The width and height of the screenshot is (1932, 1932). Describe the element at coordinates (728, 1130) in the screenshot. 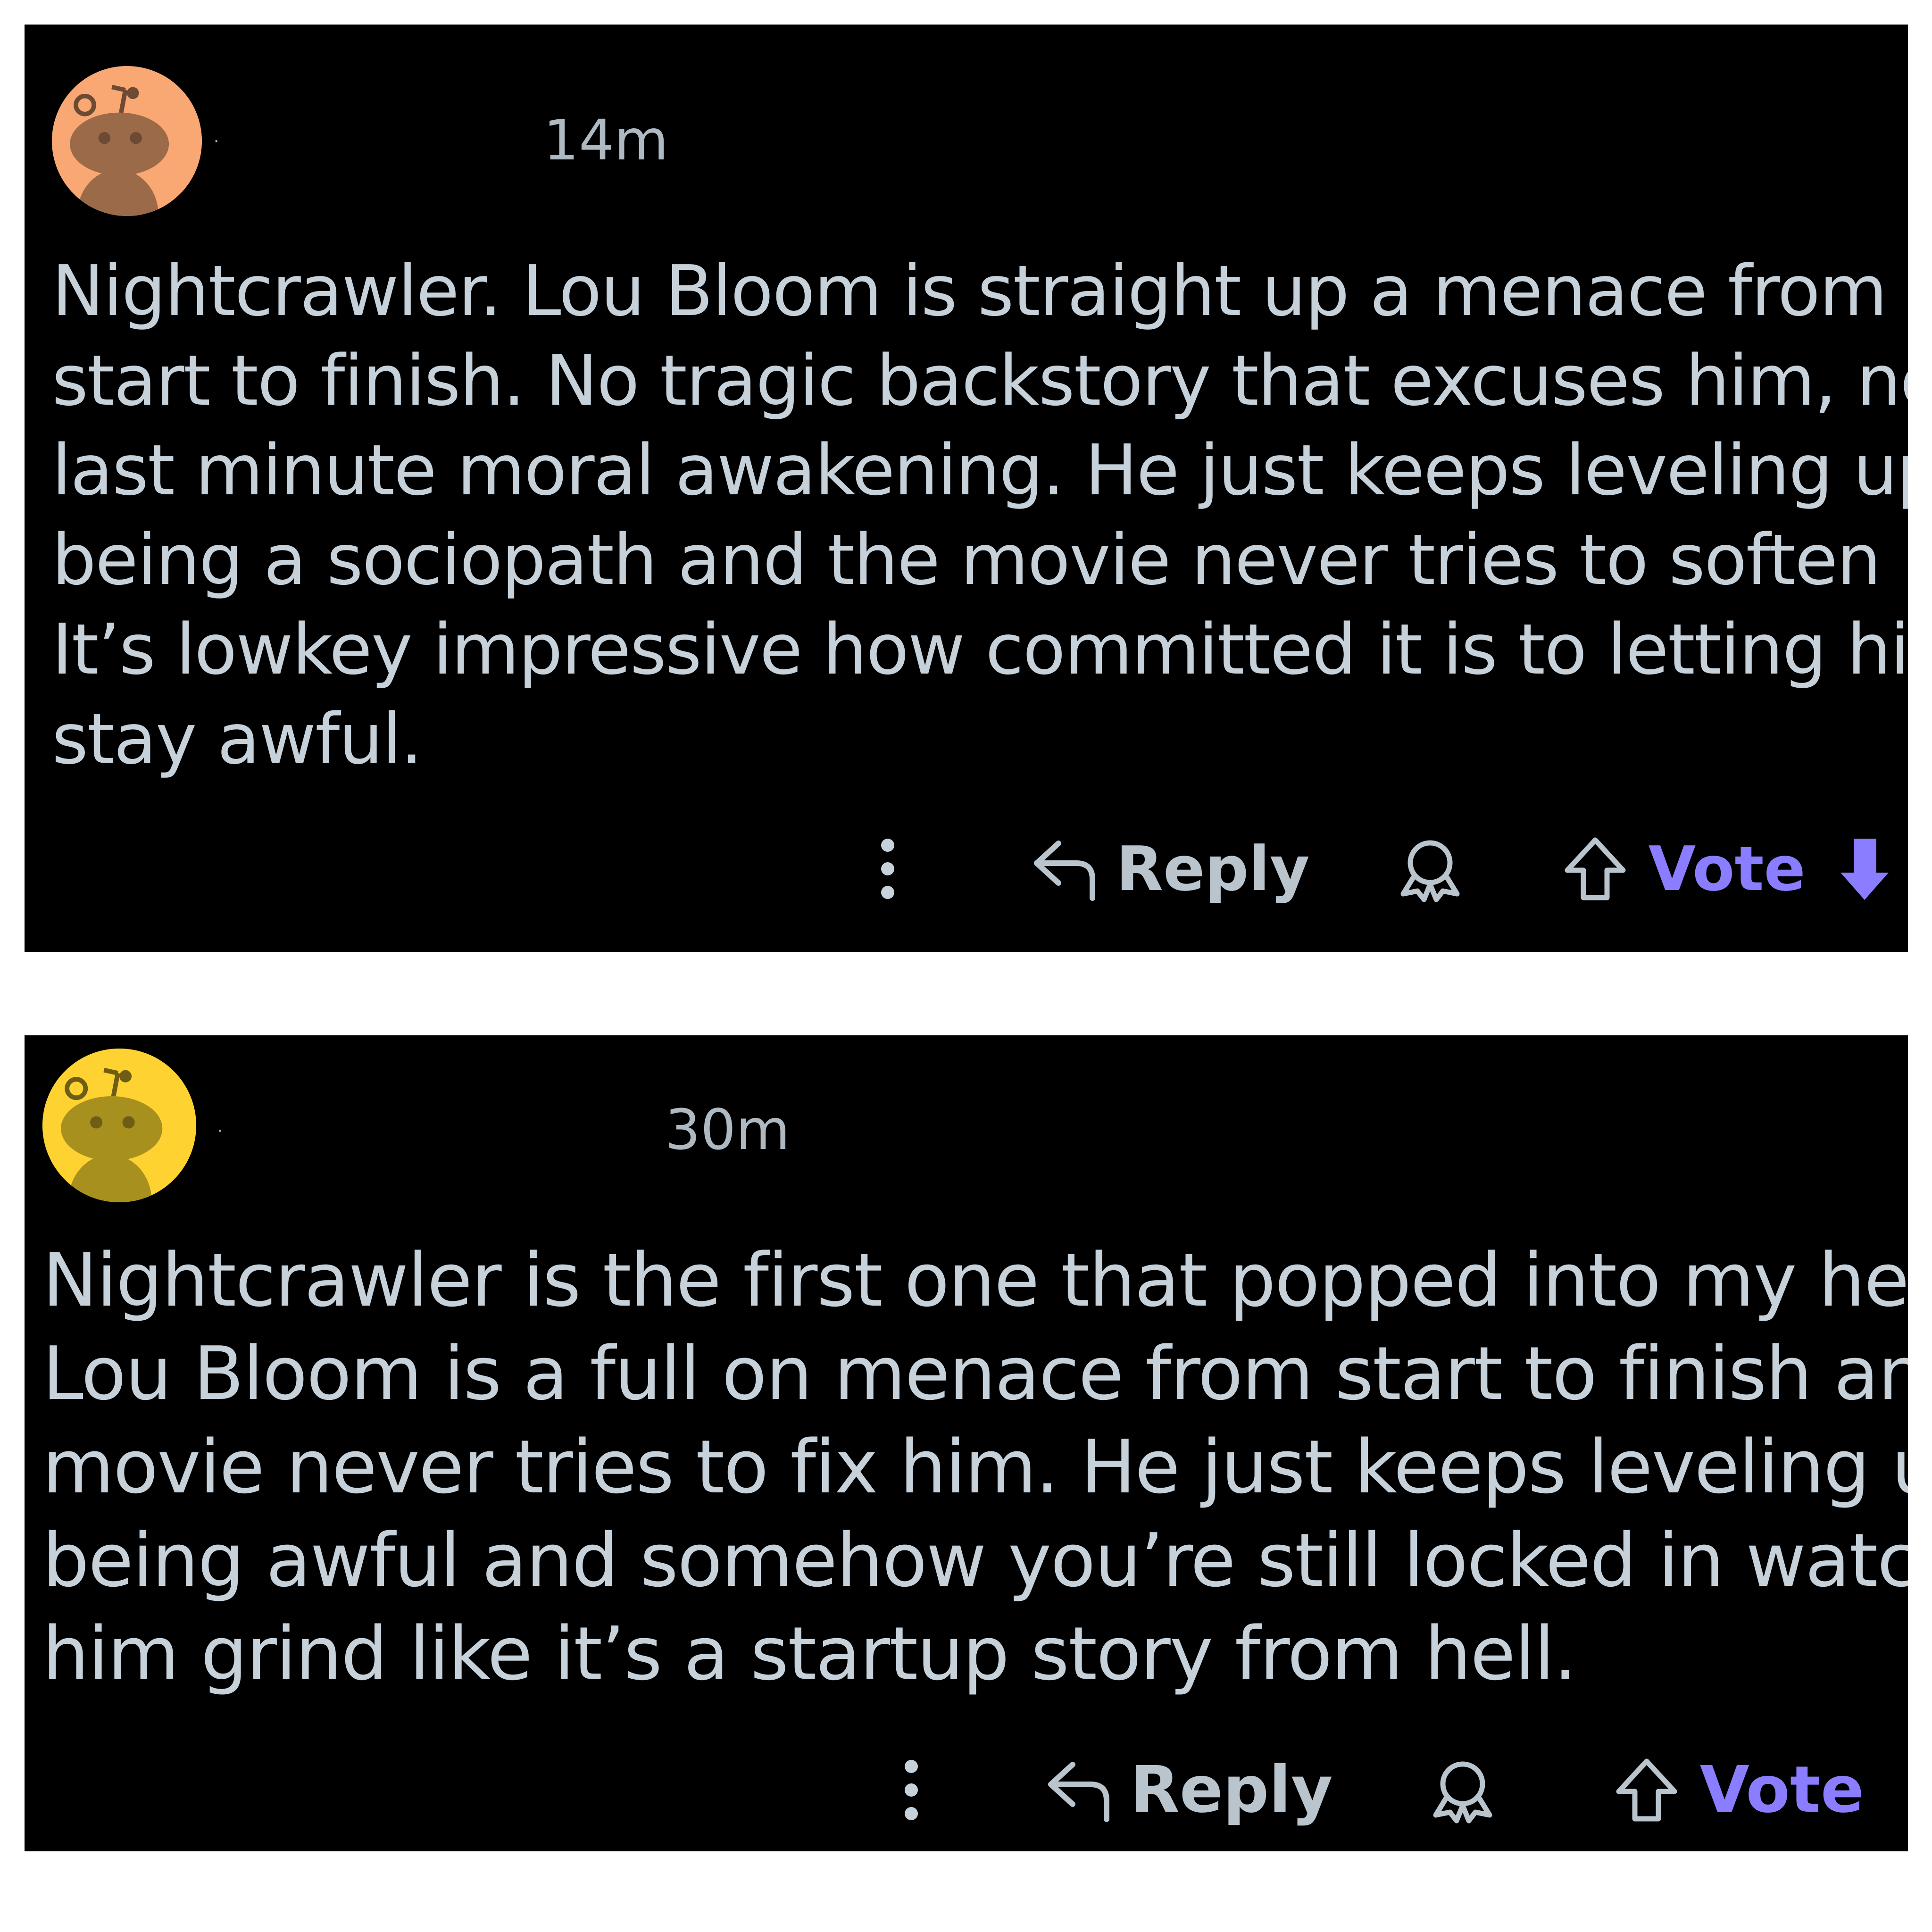

I see `timestamp: 30m` at that location.